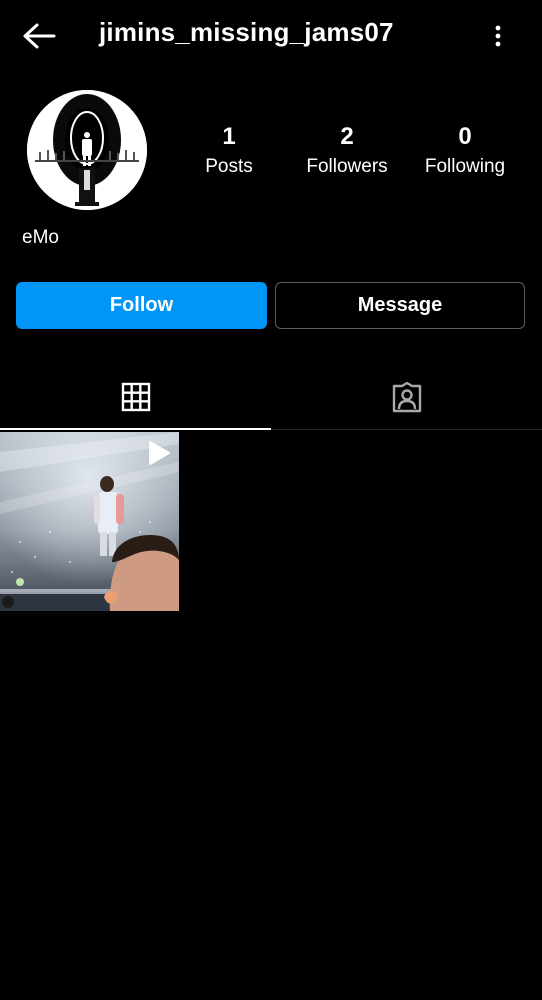 The image size is (542, 1000). What do you see at coordinates (465, 166) in the screenshot?
I see `following-count-label: Following` at bounding box center [465, 166].